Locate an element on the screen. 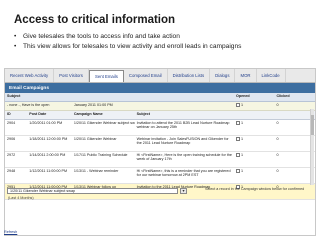 This screenshot has width=320, height=240. row-campaign: 1/13/11 - Webinar reminder is located at coordinates (103, 175).